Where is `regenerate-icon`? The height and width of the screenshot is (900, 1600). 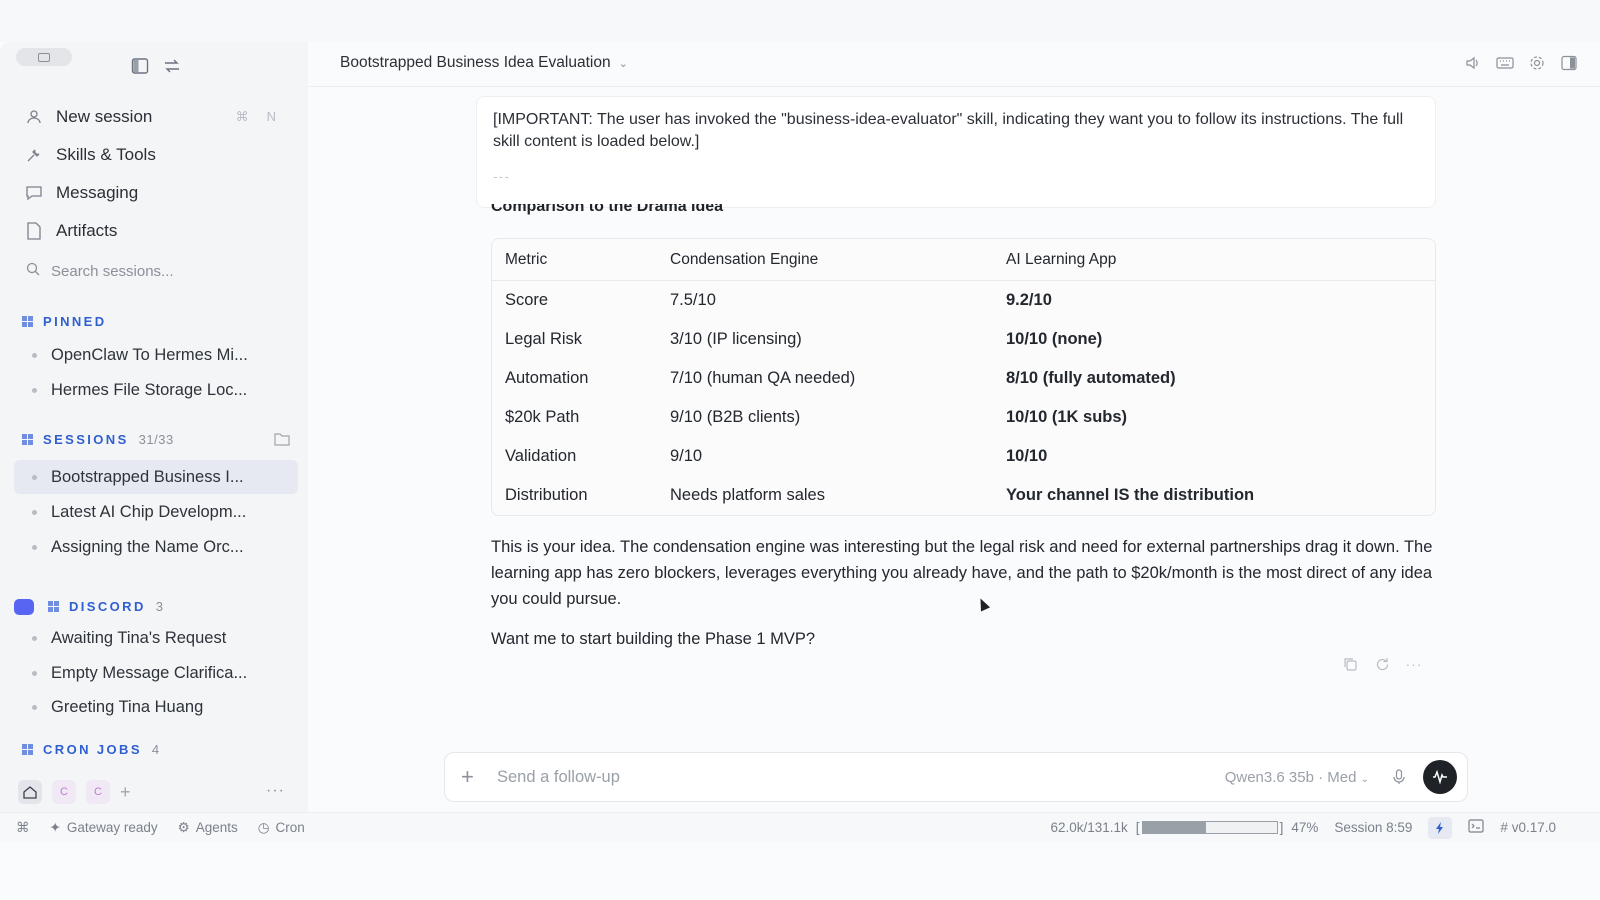
regenerate-icon is located at coordinates (1382, 664).